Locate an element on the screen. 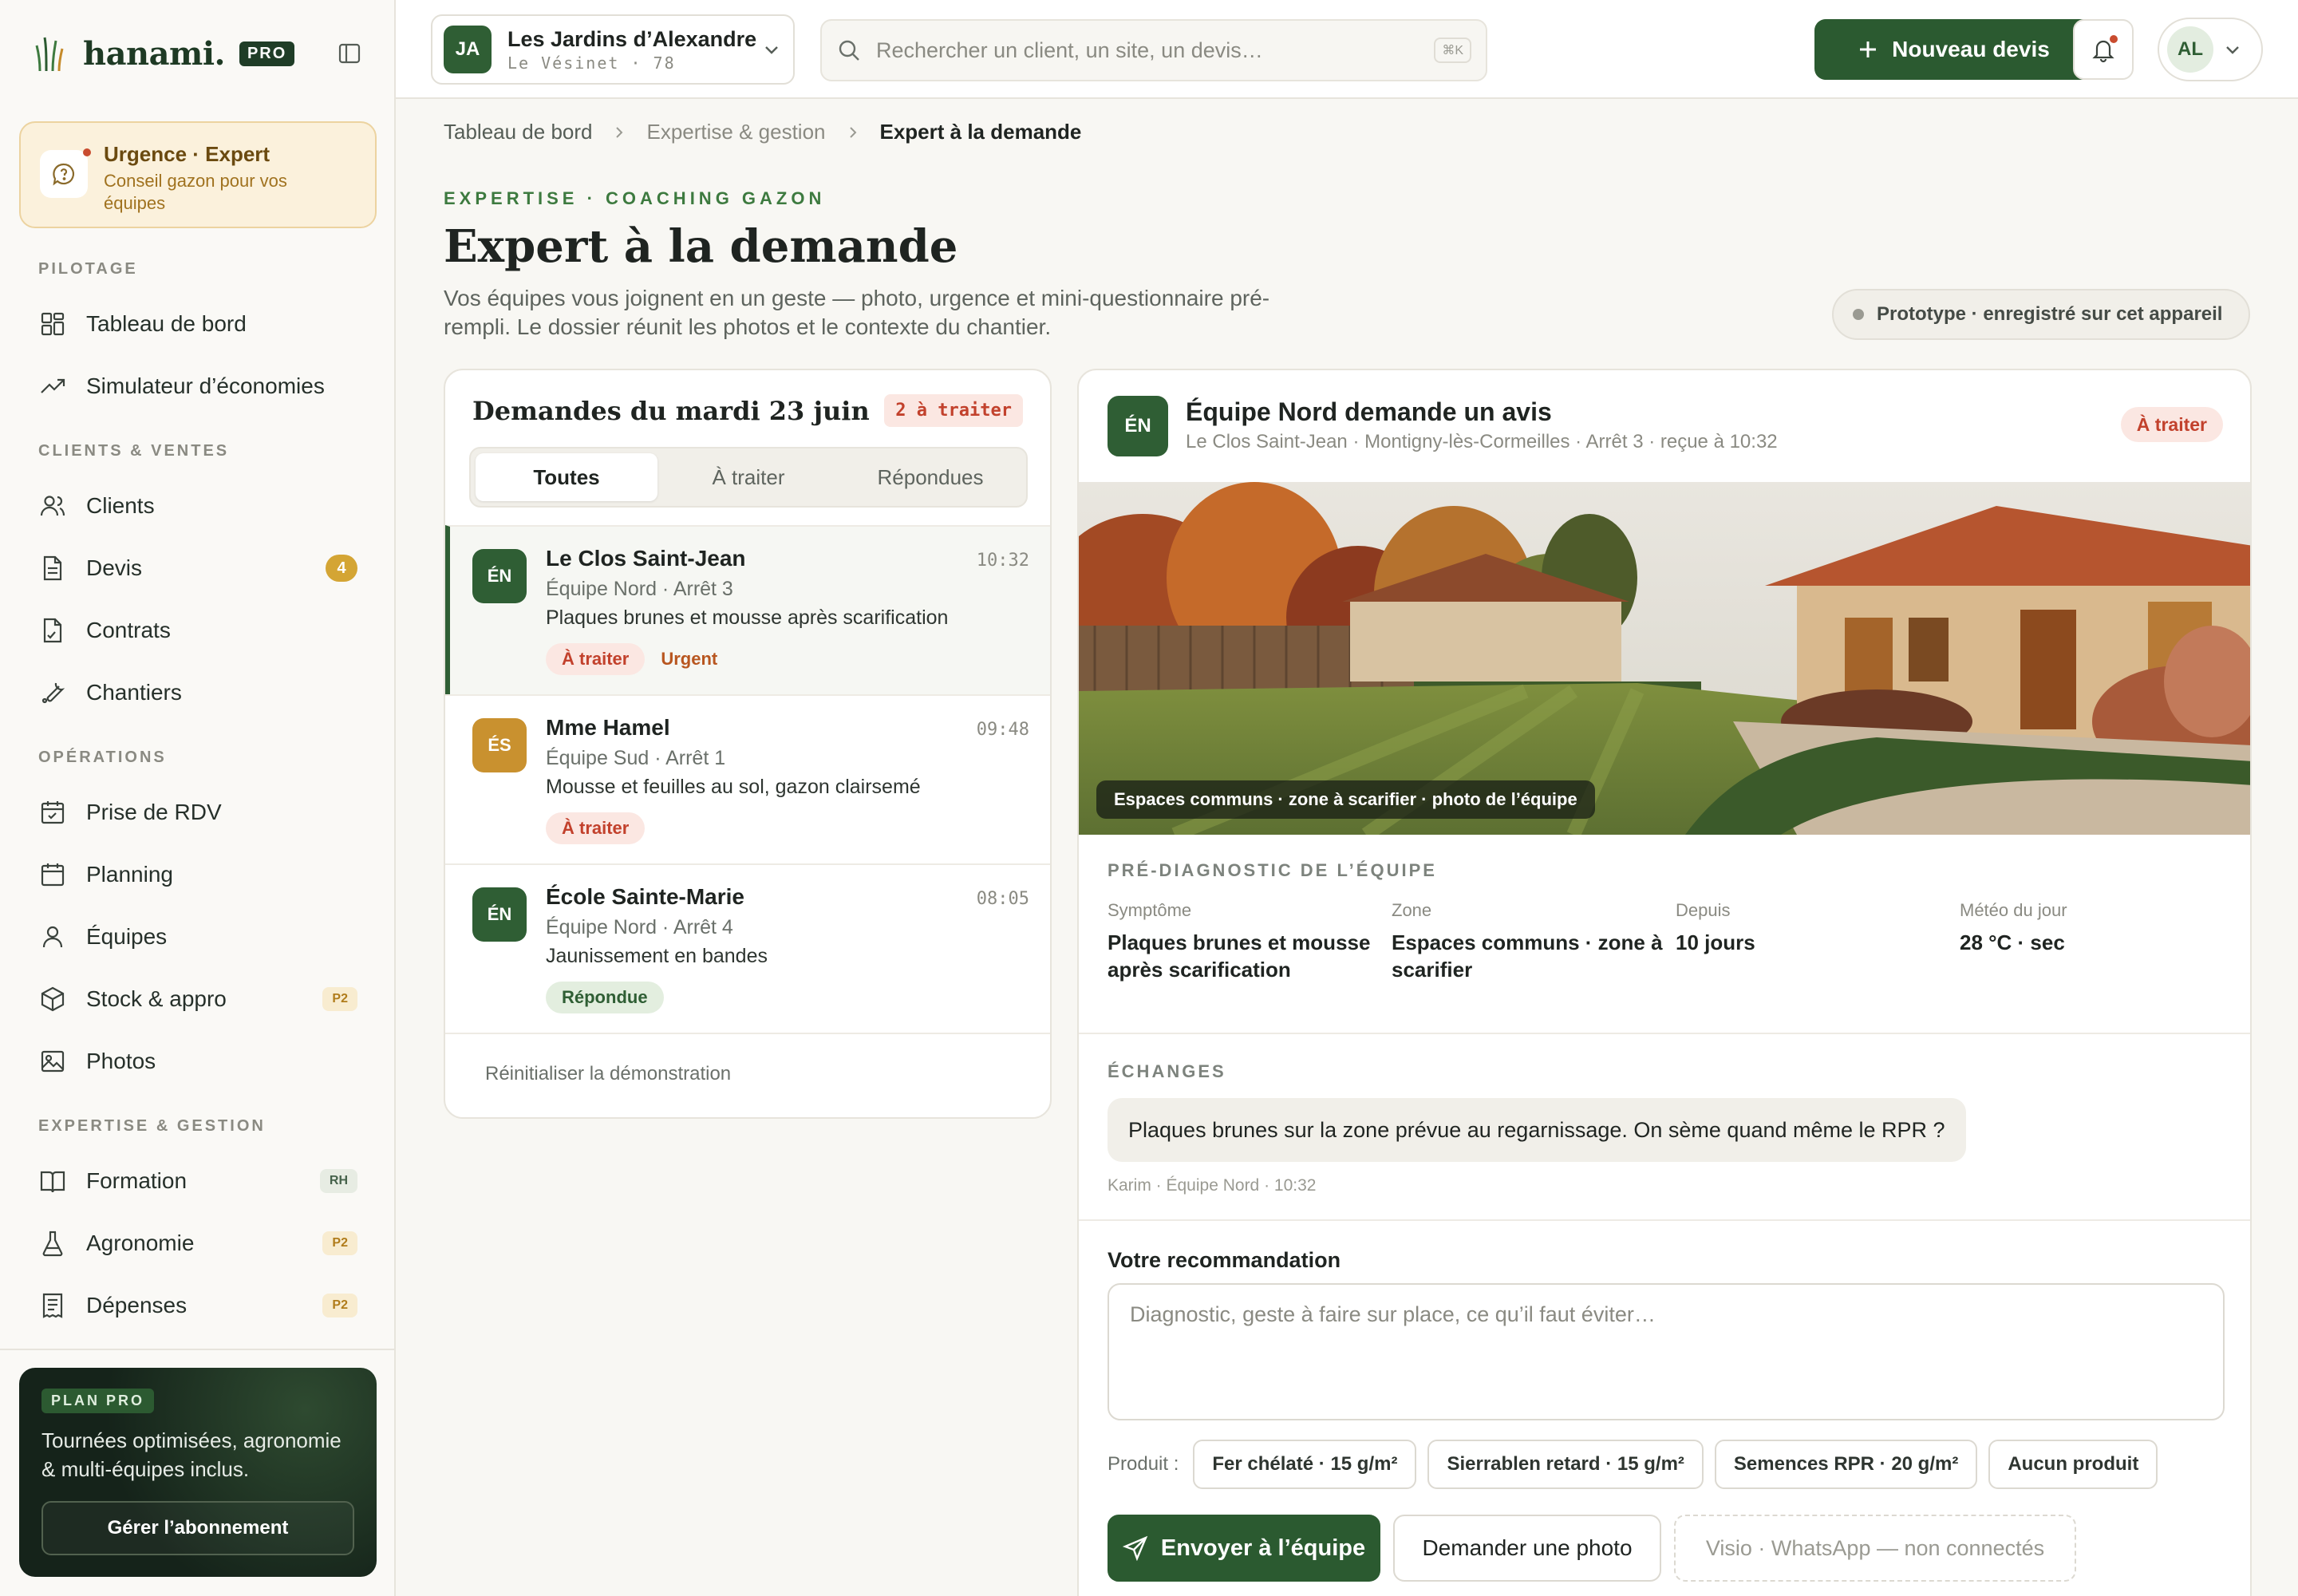 This screenshot has height=1596, width=2298. phase-tag: P2 is located at coordinates (339, 1243).